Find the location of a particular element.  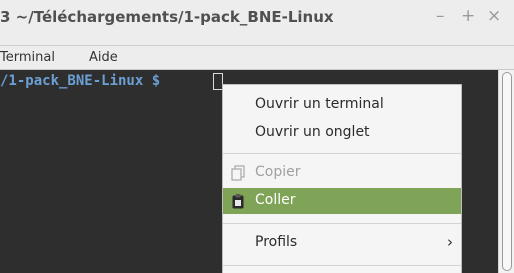

window-title: 3 ~/Téléchargements/1-pack_BNE-Linux is located at coordinates (167, 17).